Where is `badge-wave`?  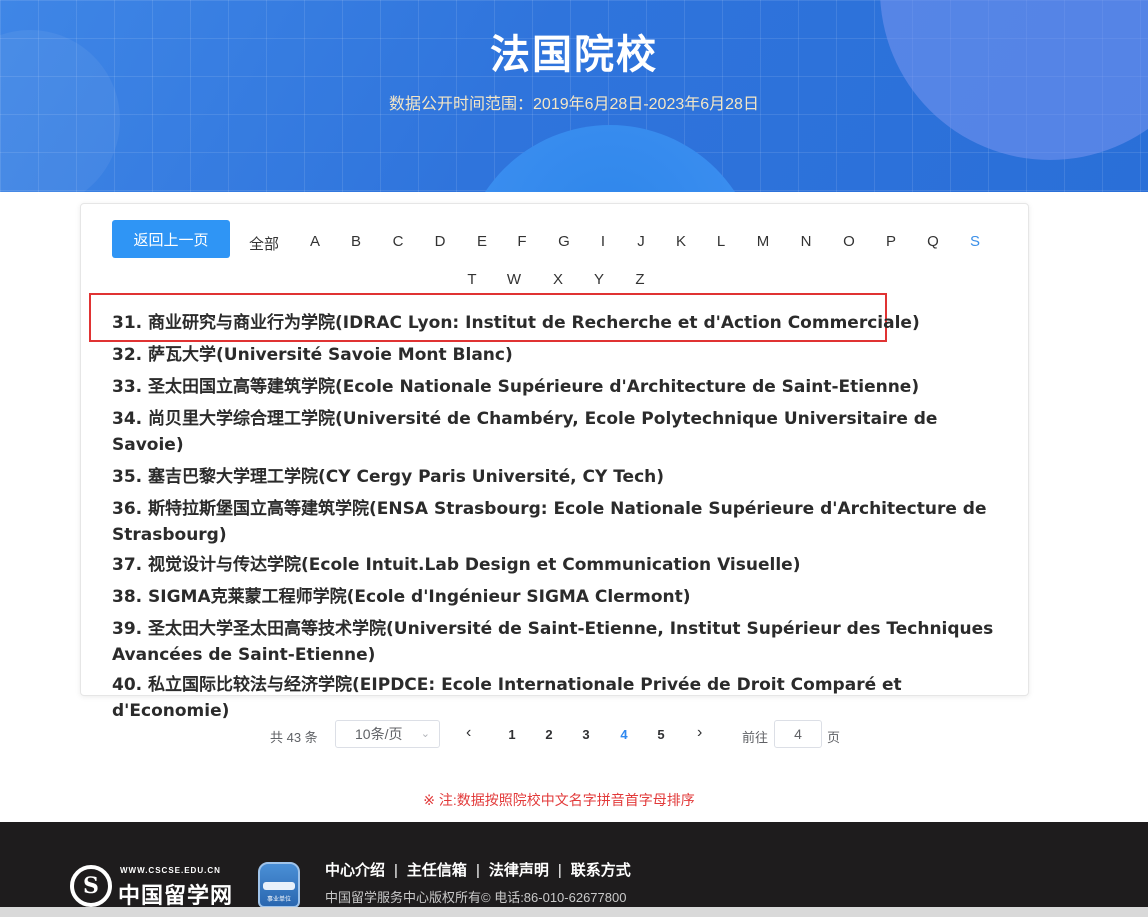
badge-wave is located at coordinates (279, 886).